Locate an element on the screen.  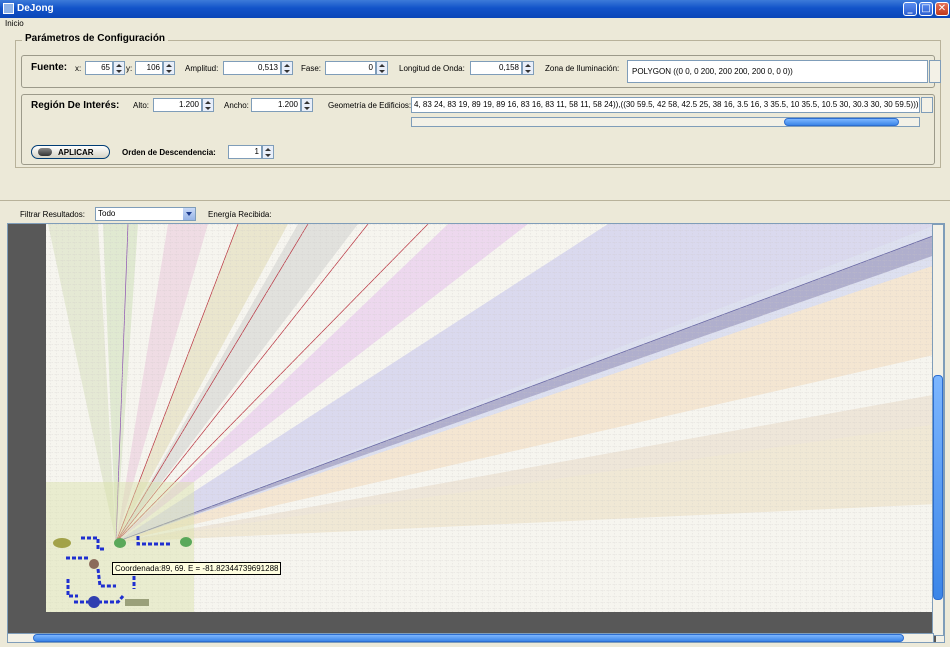
ancho-spinner is located at coordinates (307, 105).